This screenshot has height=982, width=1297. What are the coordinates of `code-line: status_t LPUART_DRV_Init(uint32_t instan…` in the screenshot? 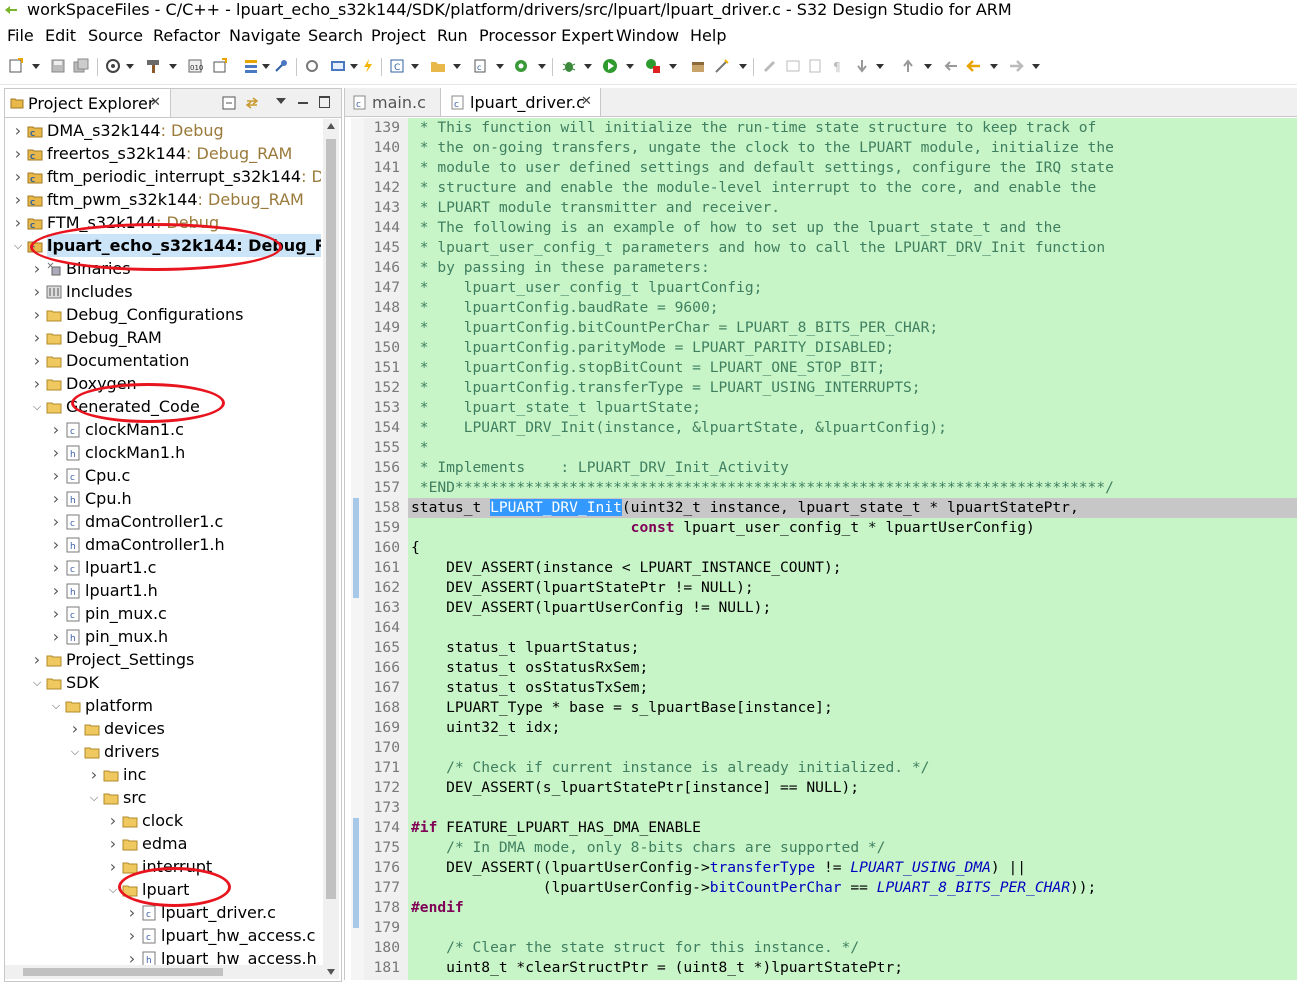 It's located at (745, 508).